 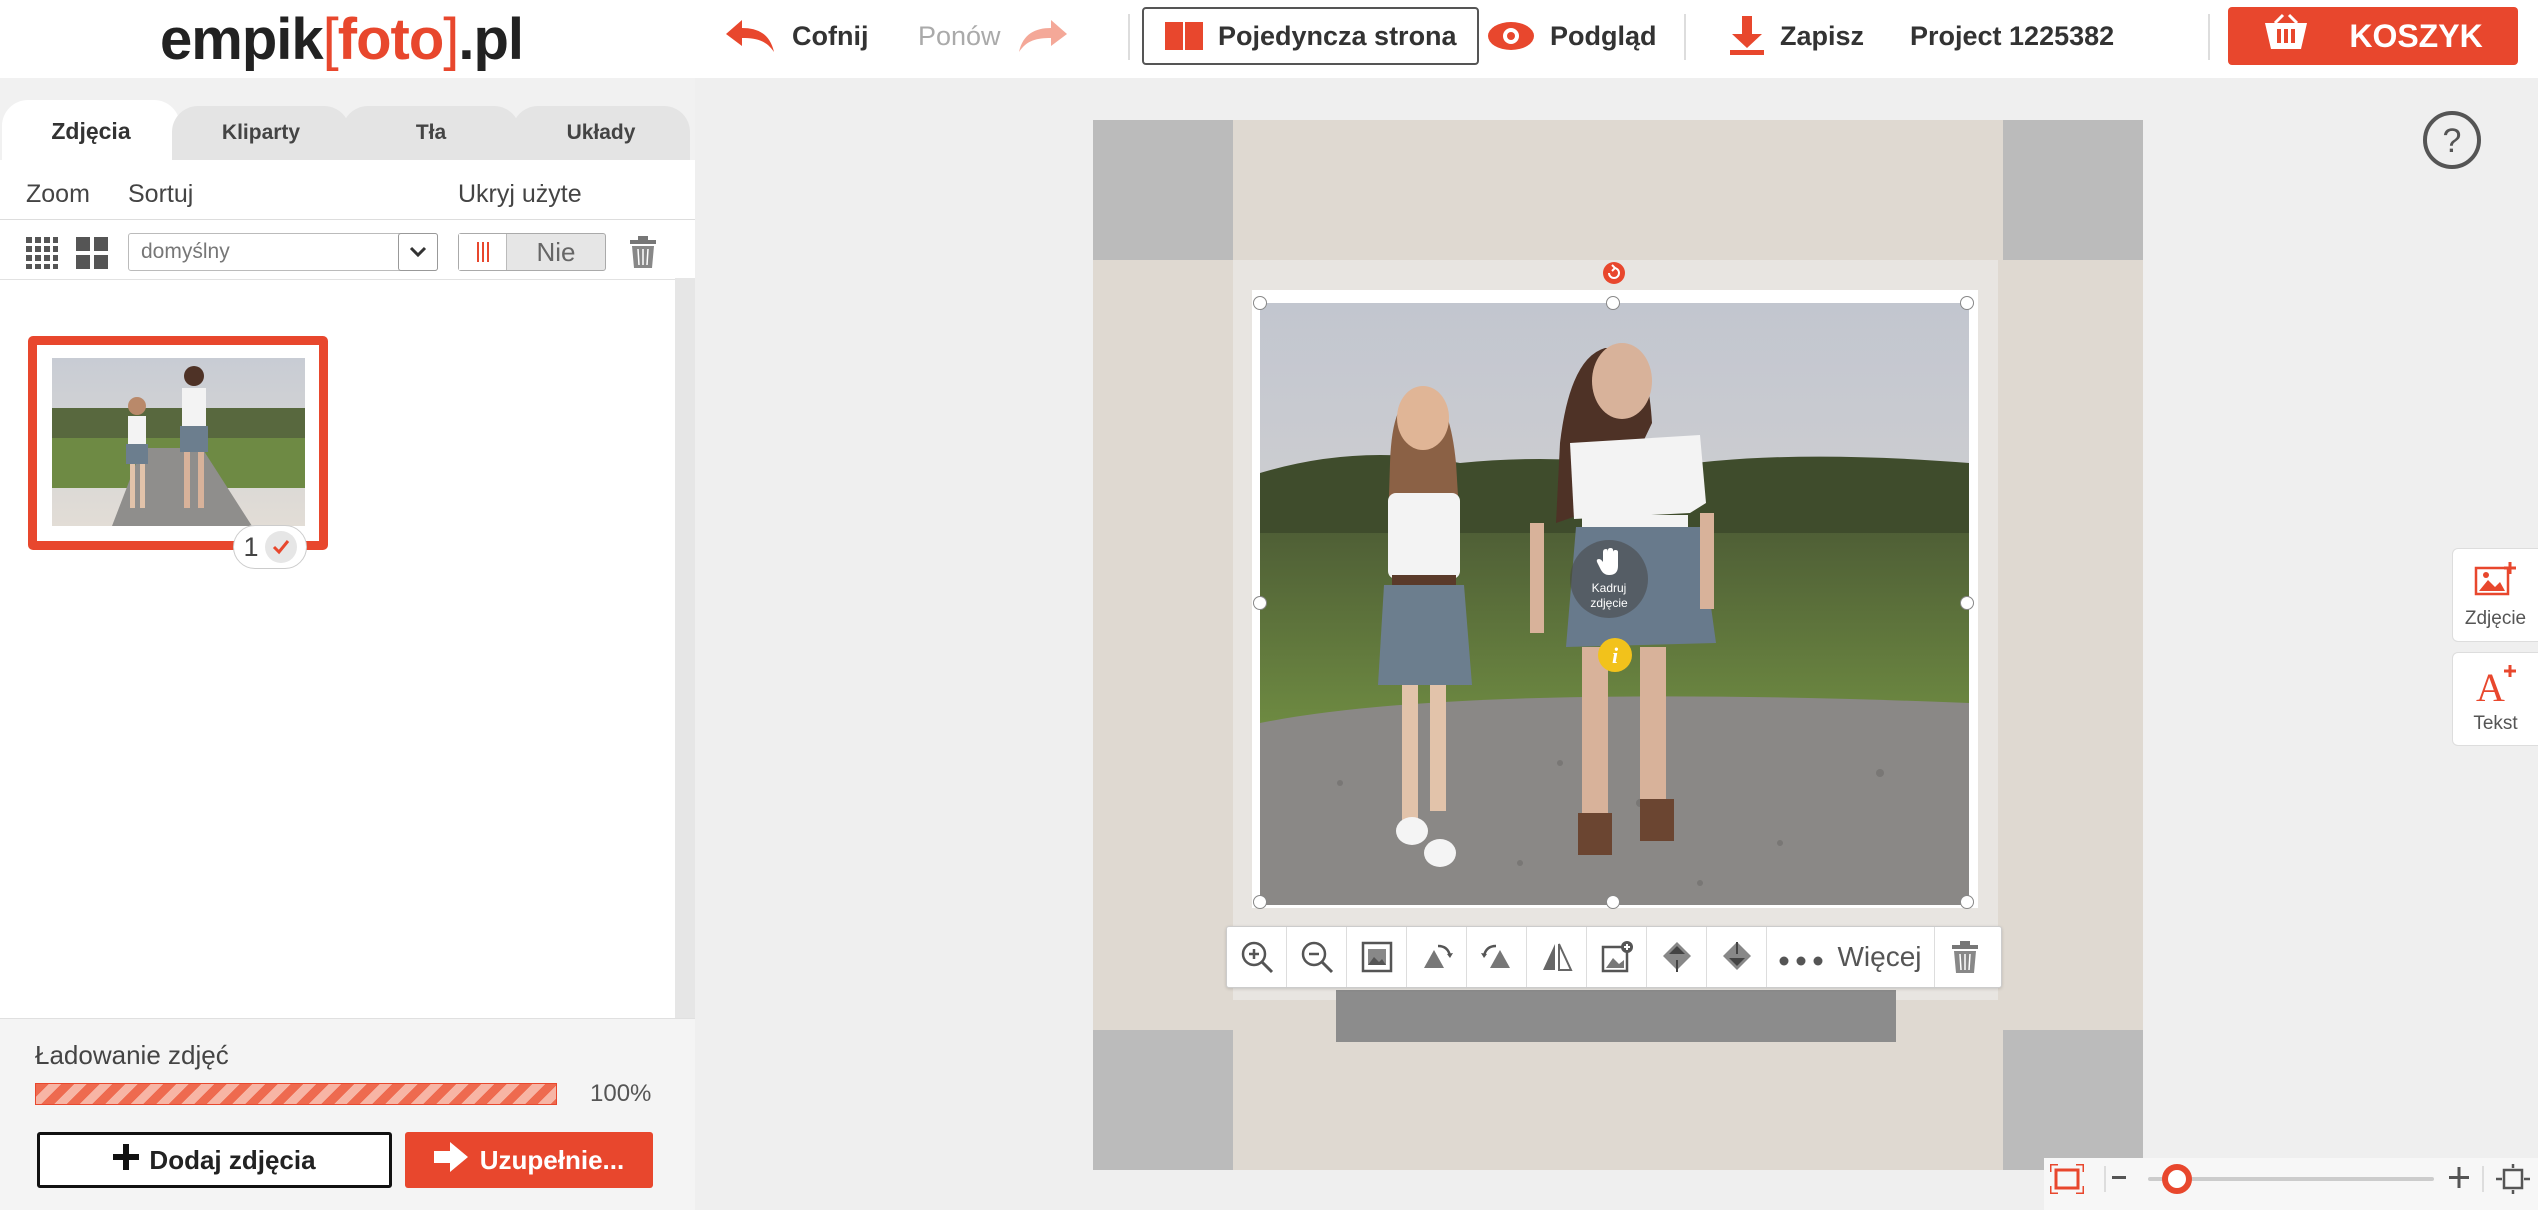 I want to click on bring-forward-icon, so click(x=1677, y=957).